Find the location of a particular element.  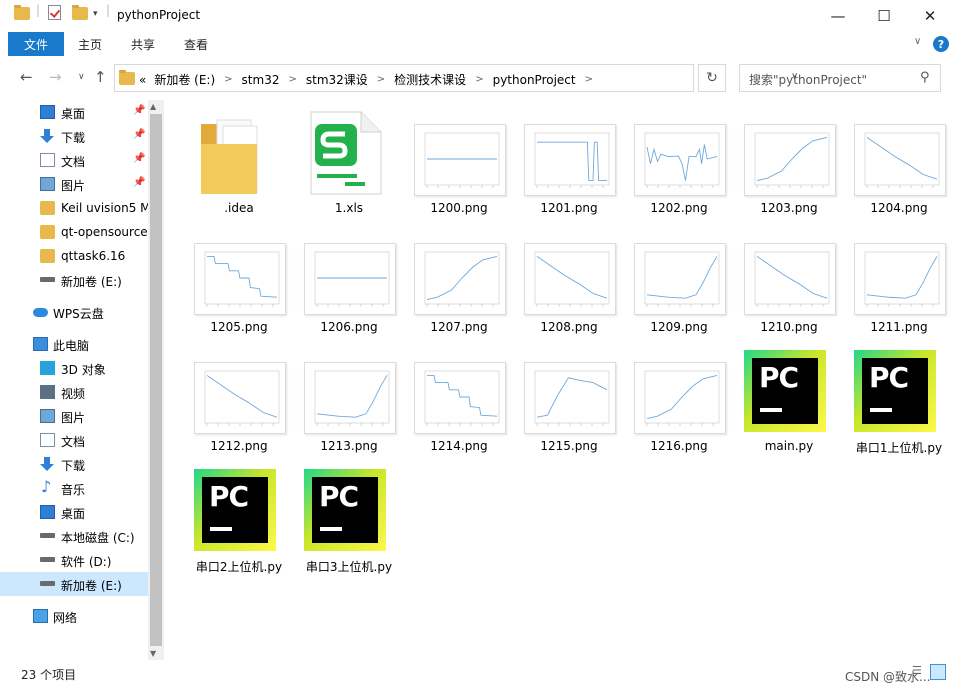

folder-icon is located at coordinates (47, 232).